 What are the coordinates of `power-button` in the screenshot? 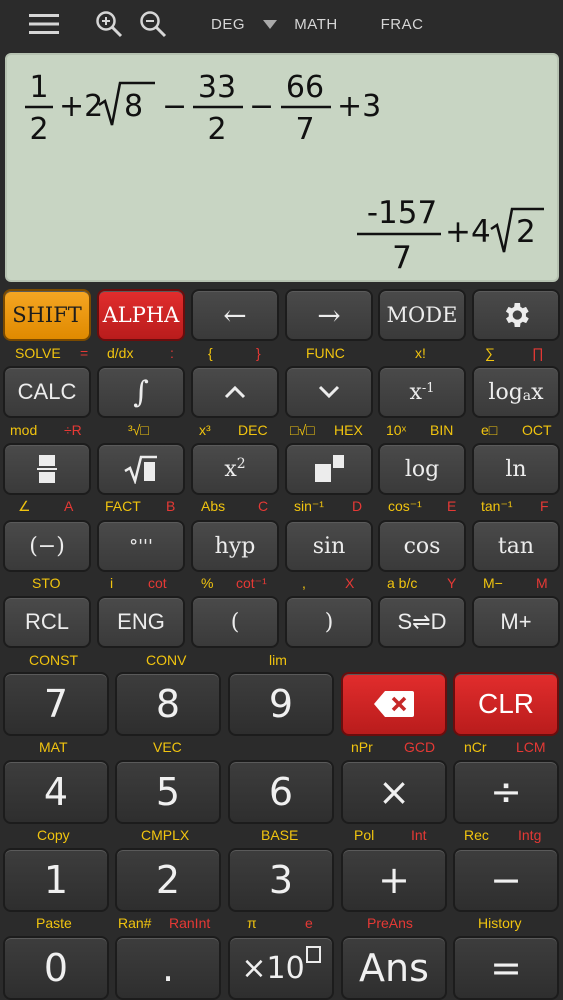 It's located at (329, 469).